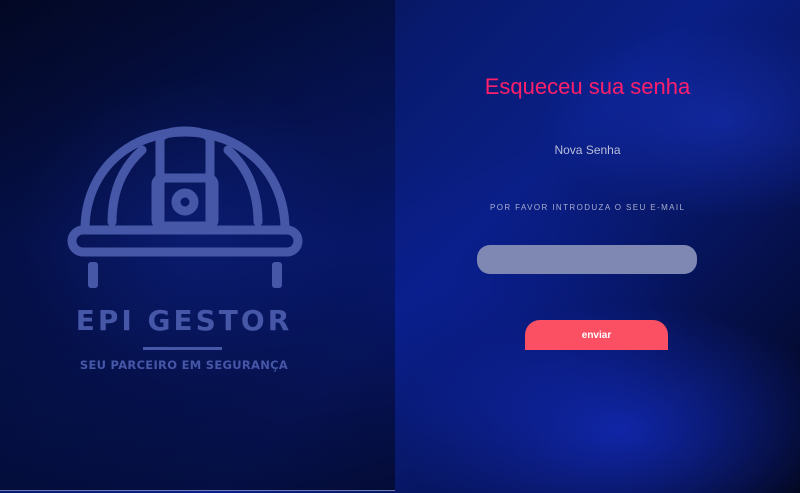 This screenshot has height=493, width=800. Describe the element at coordinates (596, 335) in the screenshot. I see `submit-button: enviar` at that location.